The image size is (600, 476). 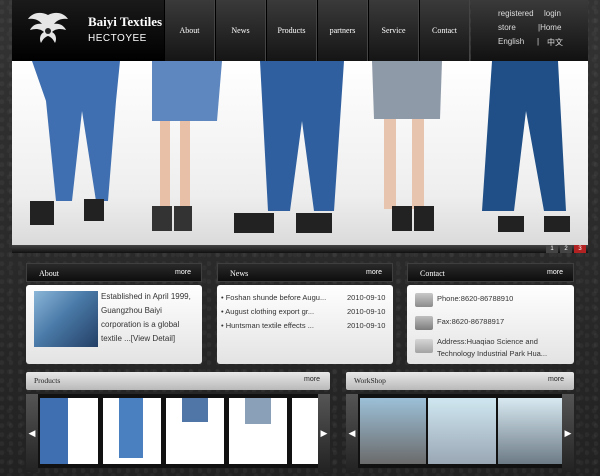 I want to click on products-panel: Products more ◀ ▶, so click(x=178, y=422).